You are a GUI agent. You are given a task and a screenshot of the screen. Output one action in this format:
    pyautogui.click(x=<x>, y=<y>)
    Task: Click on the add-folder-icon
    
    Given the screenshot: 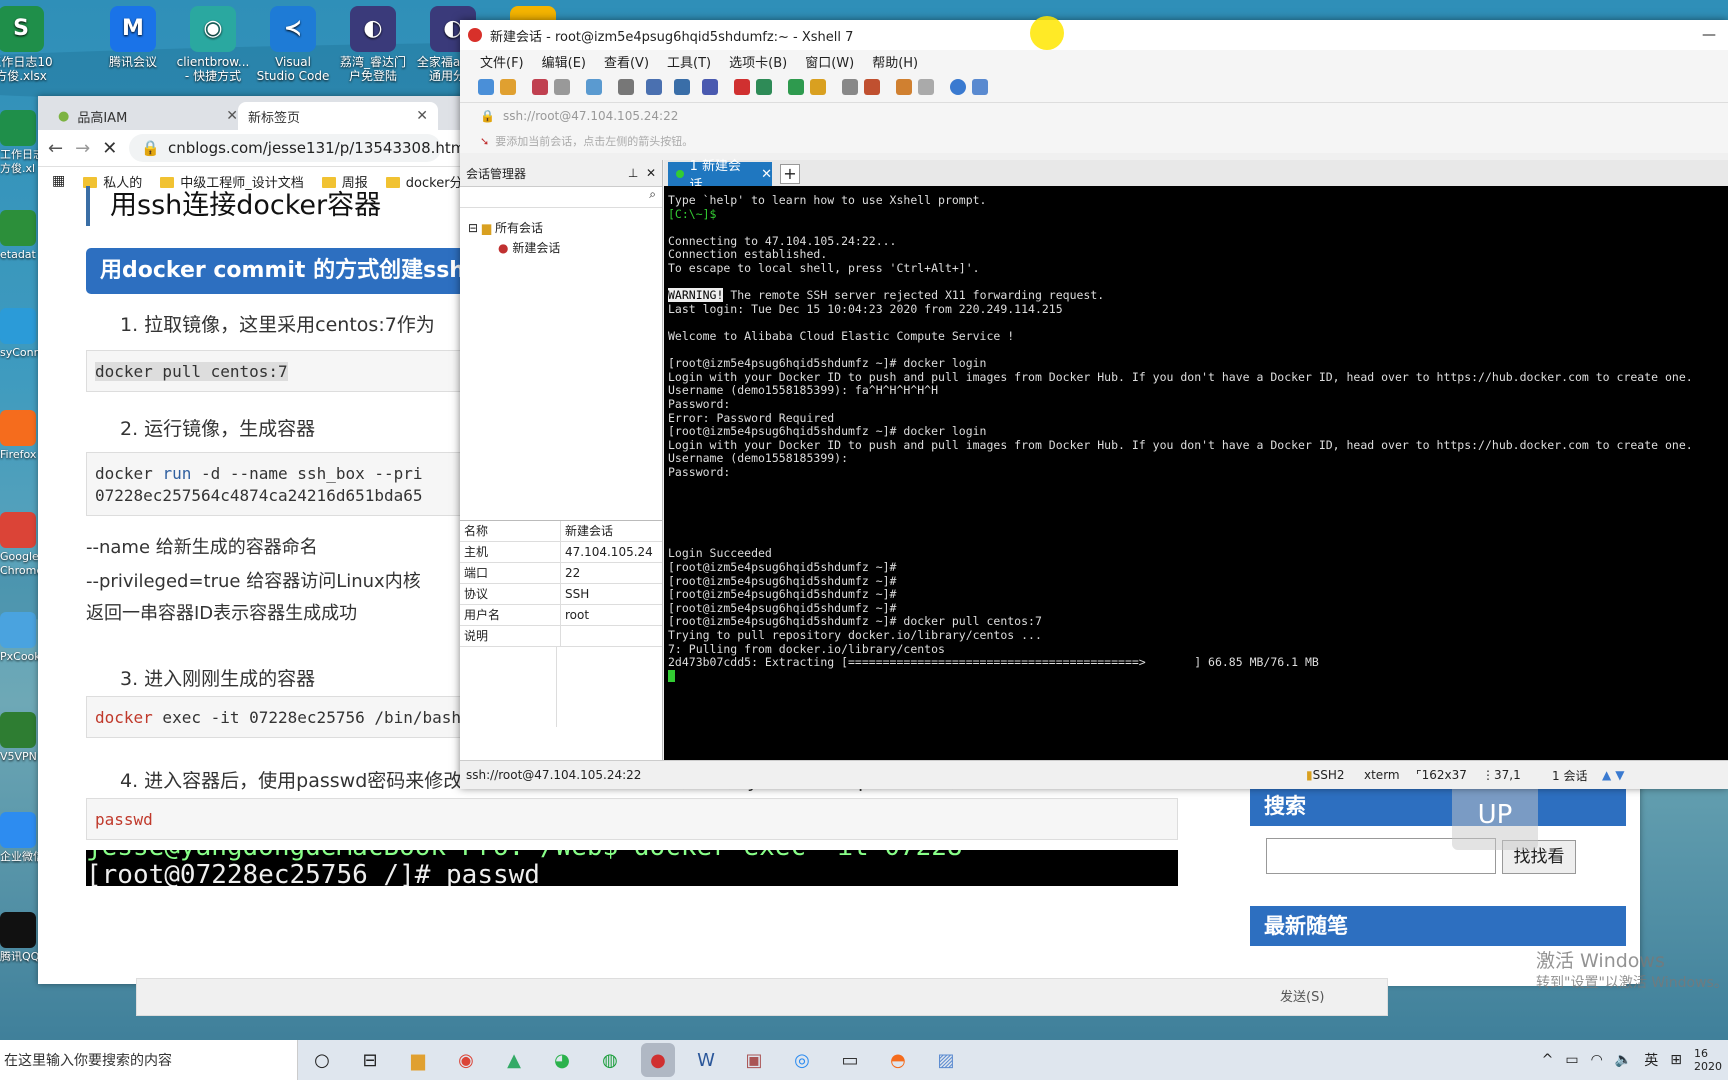 What is the action you would take?
    pyautogui.click(x=904, y=87)
    